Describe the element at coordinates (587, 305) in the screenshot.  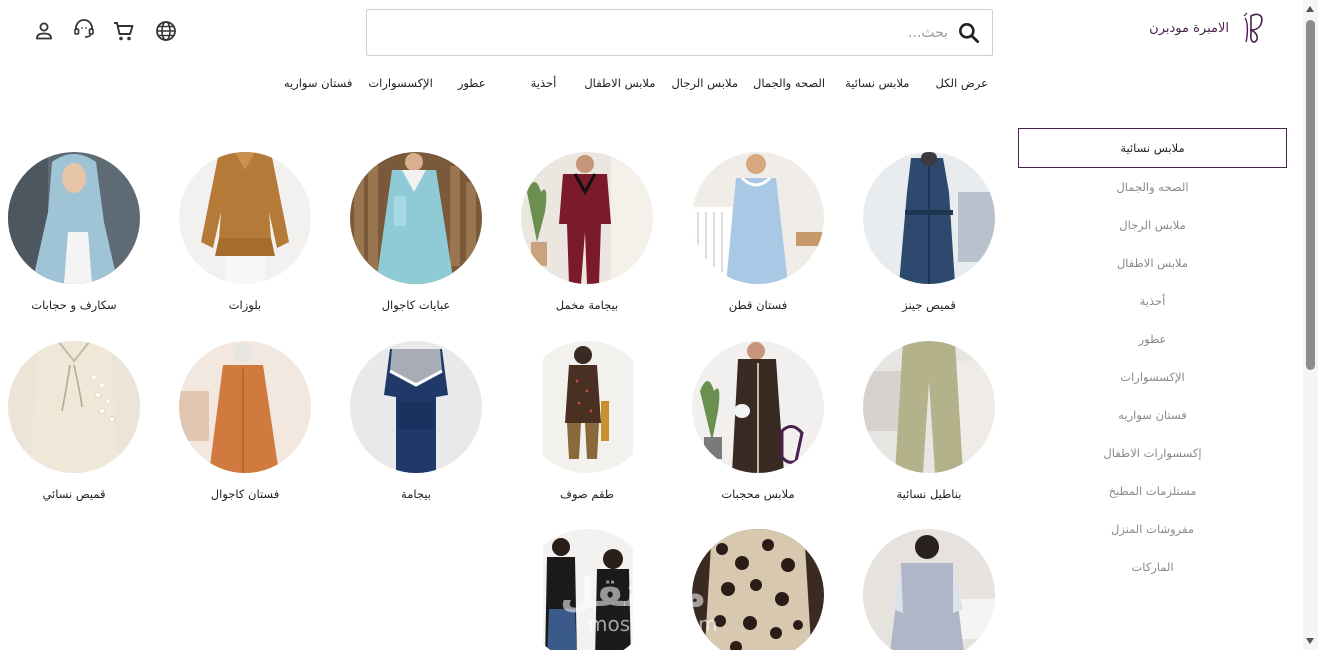
I see `category-label: بيجامة مخمل` at that location.